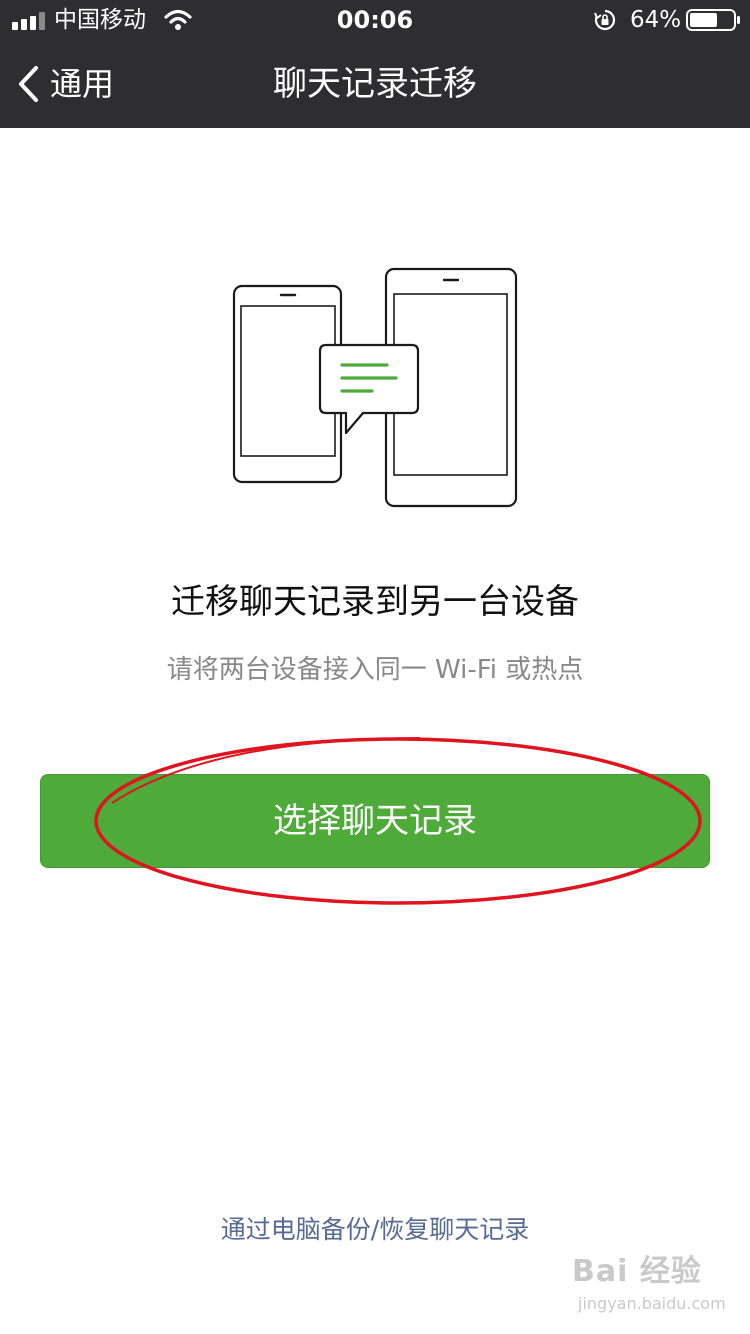 This screenshot has height=1334, width=750. Describe the element at coordinates (656, 20) in the screenshot. I see `battery-percent: 64%` at that location.